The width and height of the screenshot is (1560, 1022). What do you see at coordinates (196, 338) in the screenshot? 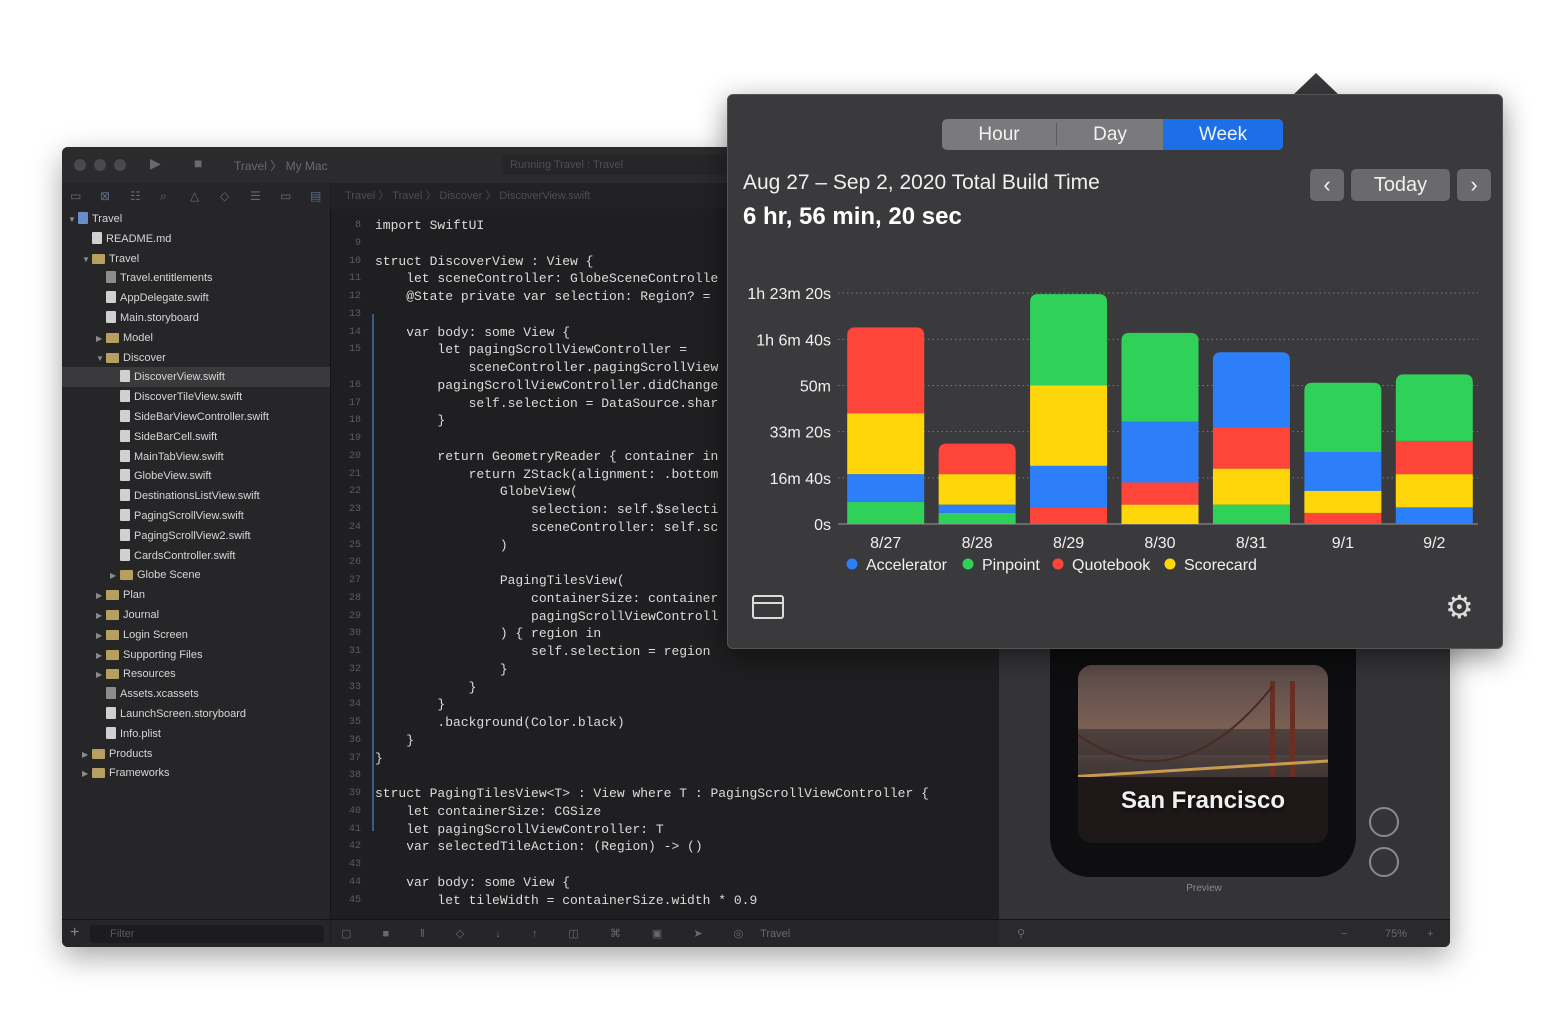
I see `navigator-item: ▶ Model` at bounding box center [196, 338].